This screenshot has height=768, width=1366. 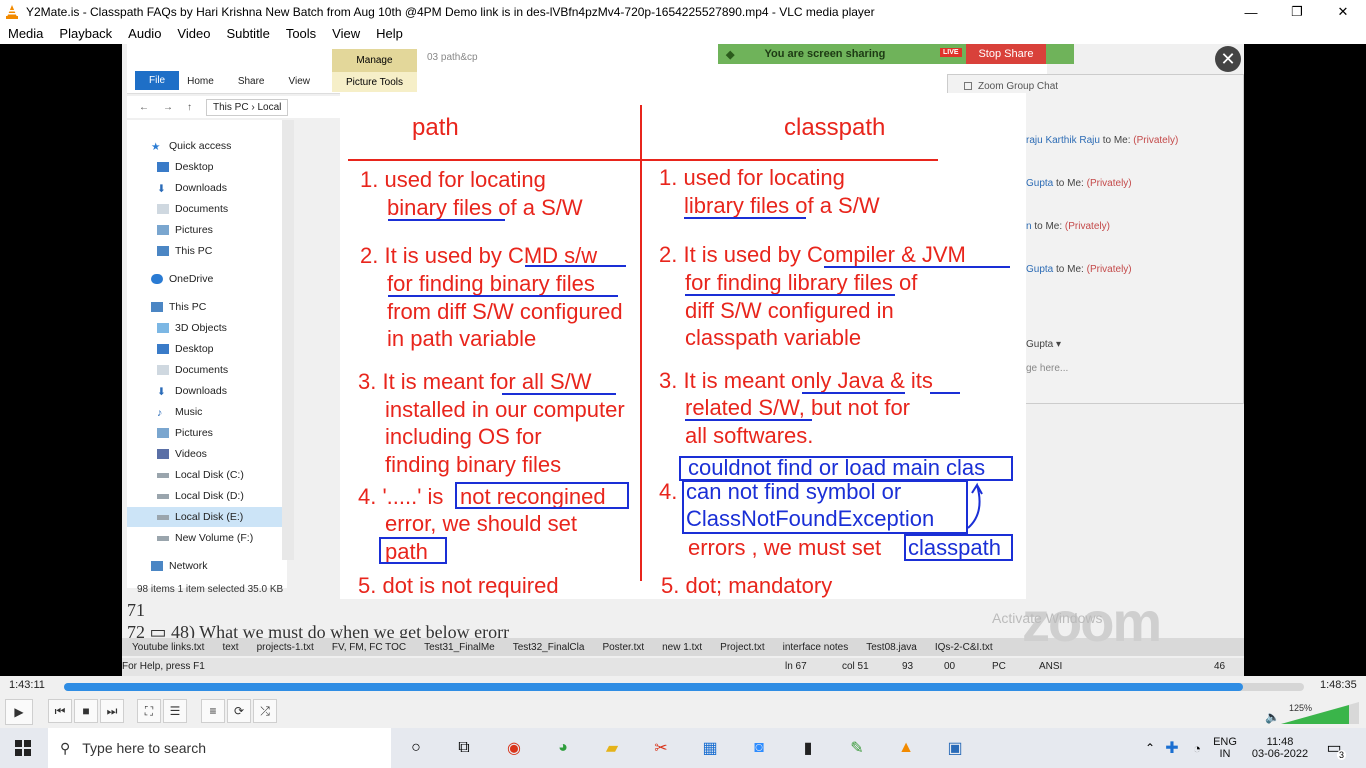 What do you see at coordinates (661, 748) in the screenshot?
I see `snipping-tool-icon: ✂` at bounding box center [661, 748].